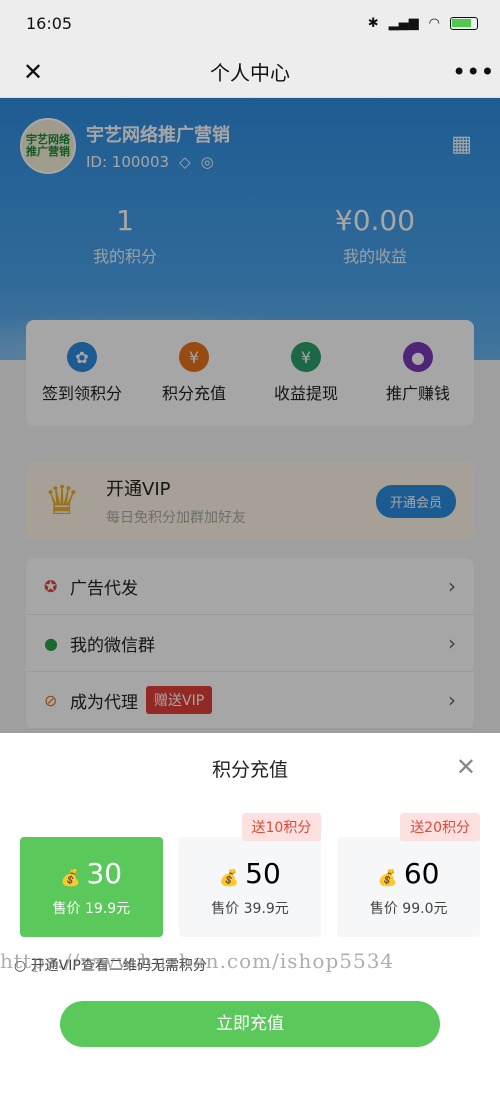 Image resolution: width=500 pixels, height=1111 pixels. I want to click on more-icon: •••, so click(473, 72).